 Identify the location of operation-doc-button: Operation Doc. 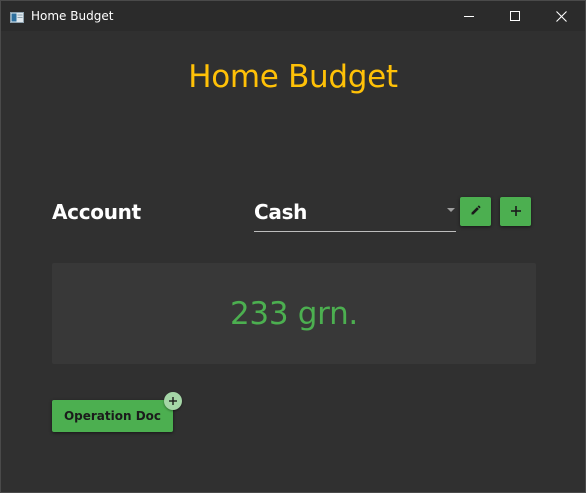
(112, 416).